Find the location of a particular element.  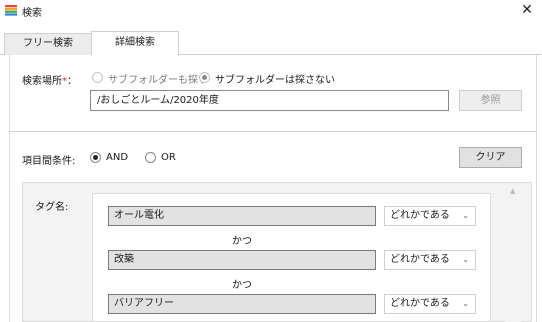

radio-and is located at coordinates (95, 157).